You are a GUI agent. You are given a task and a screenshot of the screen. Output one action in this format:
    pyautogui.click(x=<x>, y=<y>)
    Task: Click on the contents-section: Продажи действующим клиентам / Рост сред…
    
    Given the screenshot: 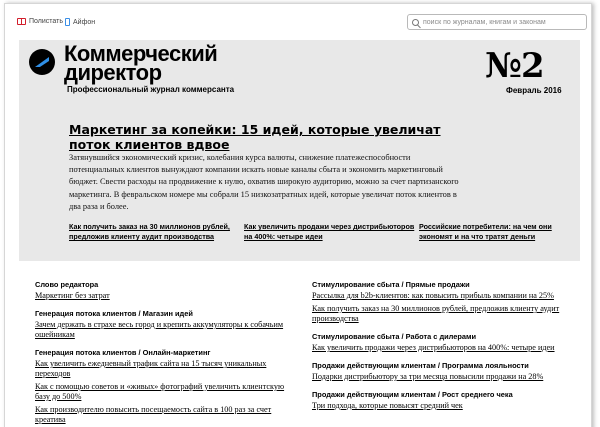 What is the action you would take?
    pyautogui.click(x=437, y=400)
    